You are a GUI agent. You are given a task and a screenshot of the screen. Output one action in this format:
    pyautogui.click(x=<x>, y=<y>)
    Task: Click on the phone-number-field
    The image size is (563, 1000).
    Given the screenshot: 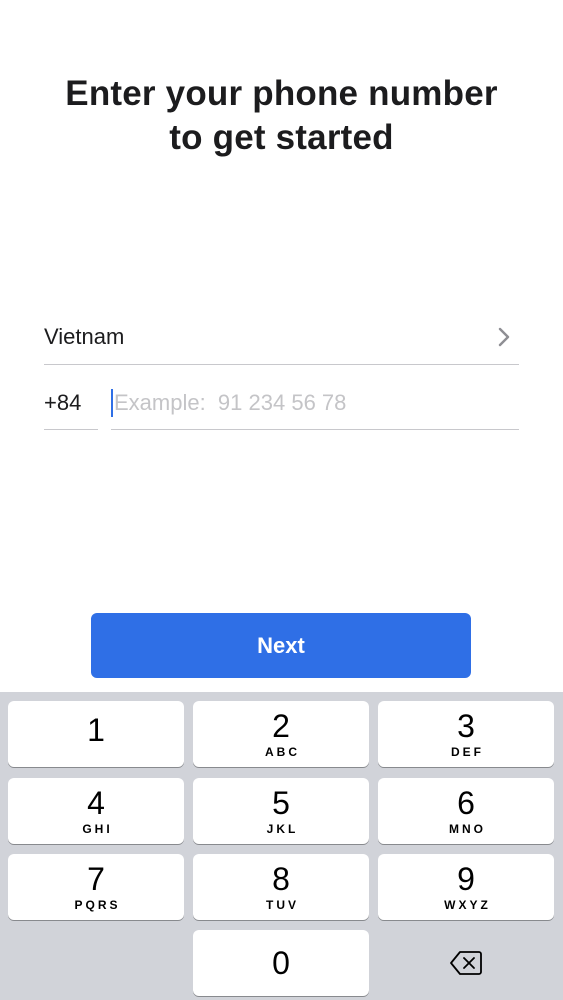 What is the action you would take?
    pyautogui.click(x=315, y=403)
    